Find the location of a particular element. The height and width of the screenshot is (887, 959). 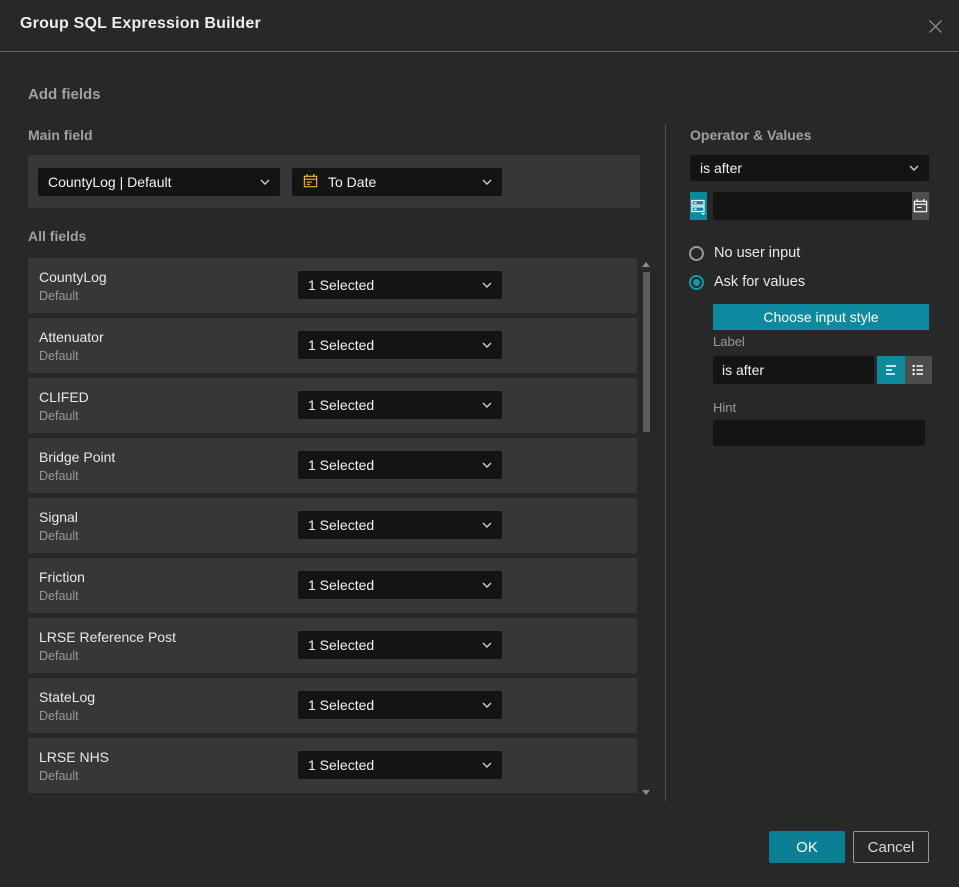

field-row: LRSE NHS Default 1 Selected is located at coordinates (332, 765).